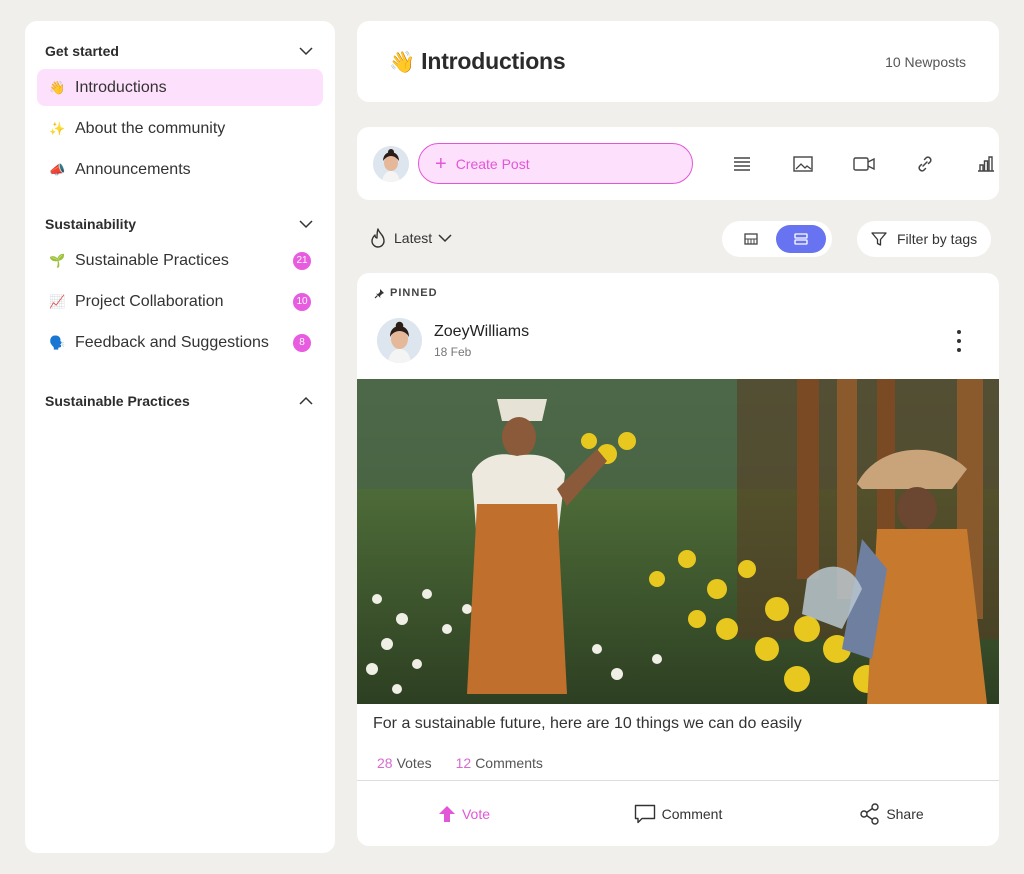 The width and height of the screenshot is (1024, 874). What do you see at coordinates (180, 87) in the screenshot?
I see `sidebar-item-introductions: 👋 Introductions` at bounding box center [180, 87].